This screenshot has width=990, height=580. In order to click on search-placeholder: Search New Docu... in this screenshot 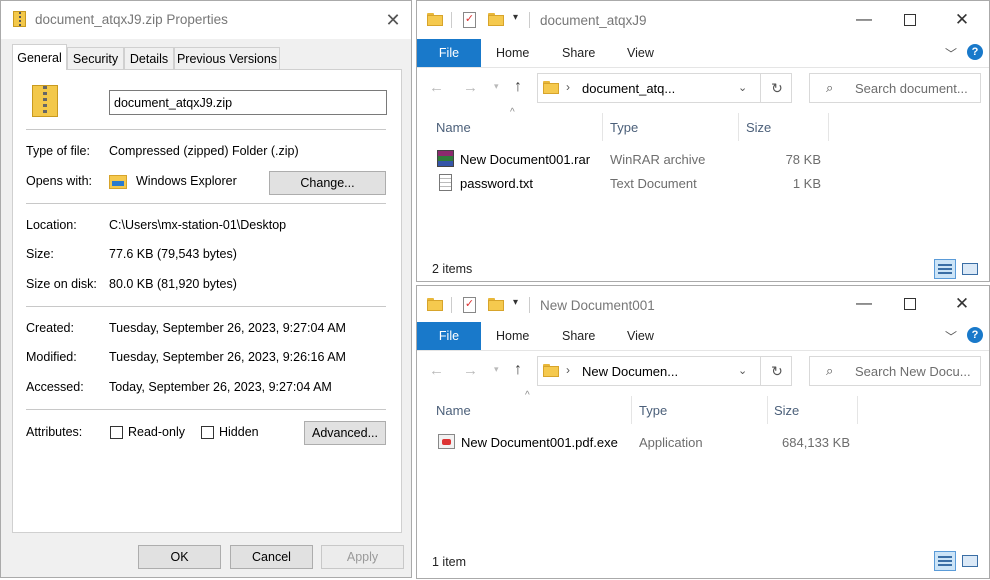, I will do `click(913, 371)`.